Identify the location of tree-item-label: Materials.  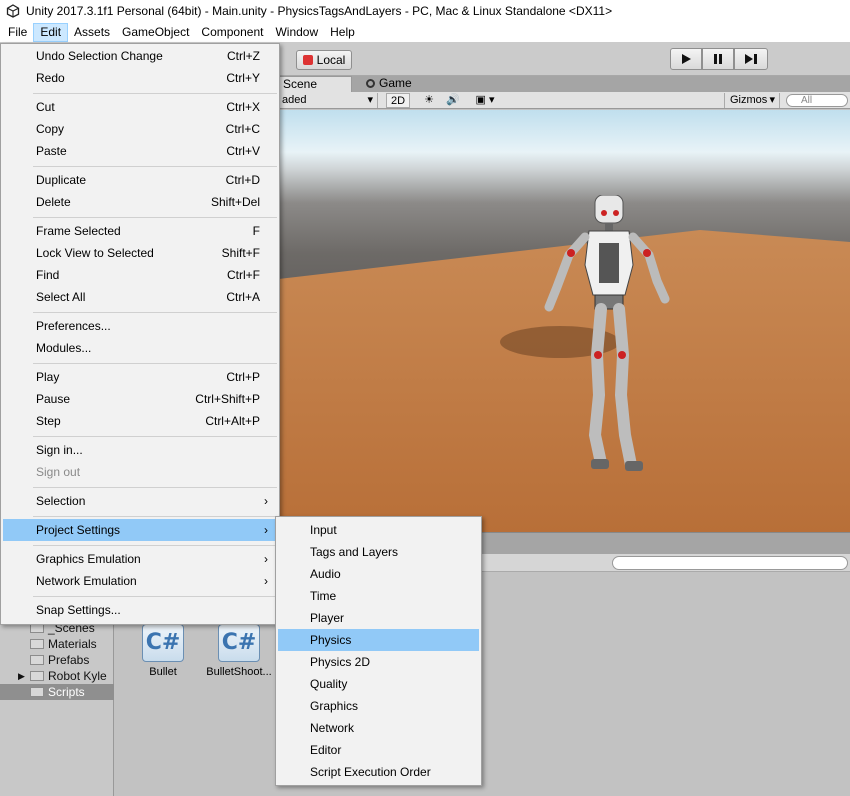
(72, 644).